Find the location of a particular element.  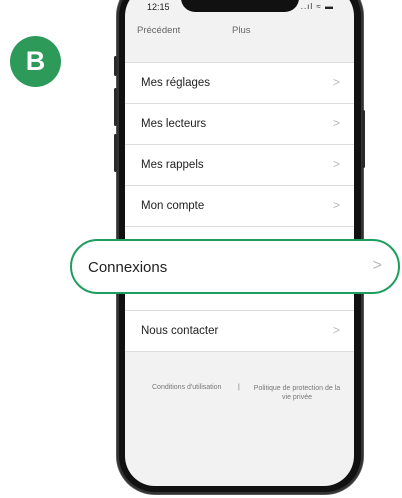

menu-item-reglages: Mes réglages > is located at coordinates (239, 83).